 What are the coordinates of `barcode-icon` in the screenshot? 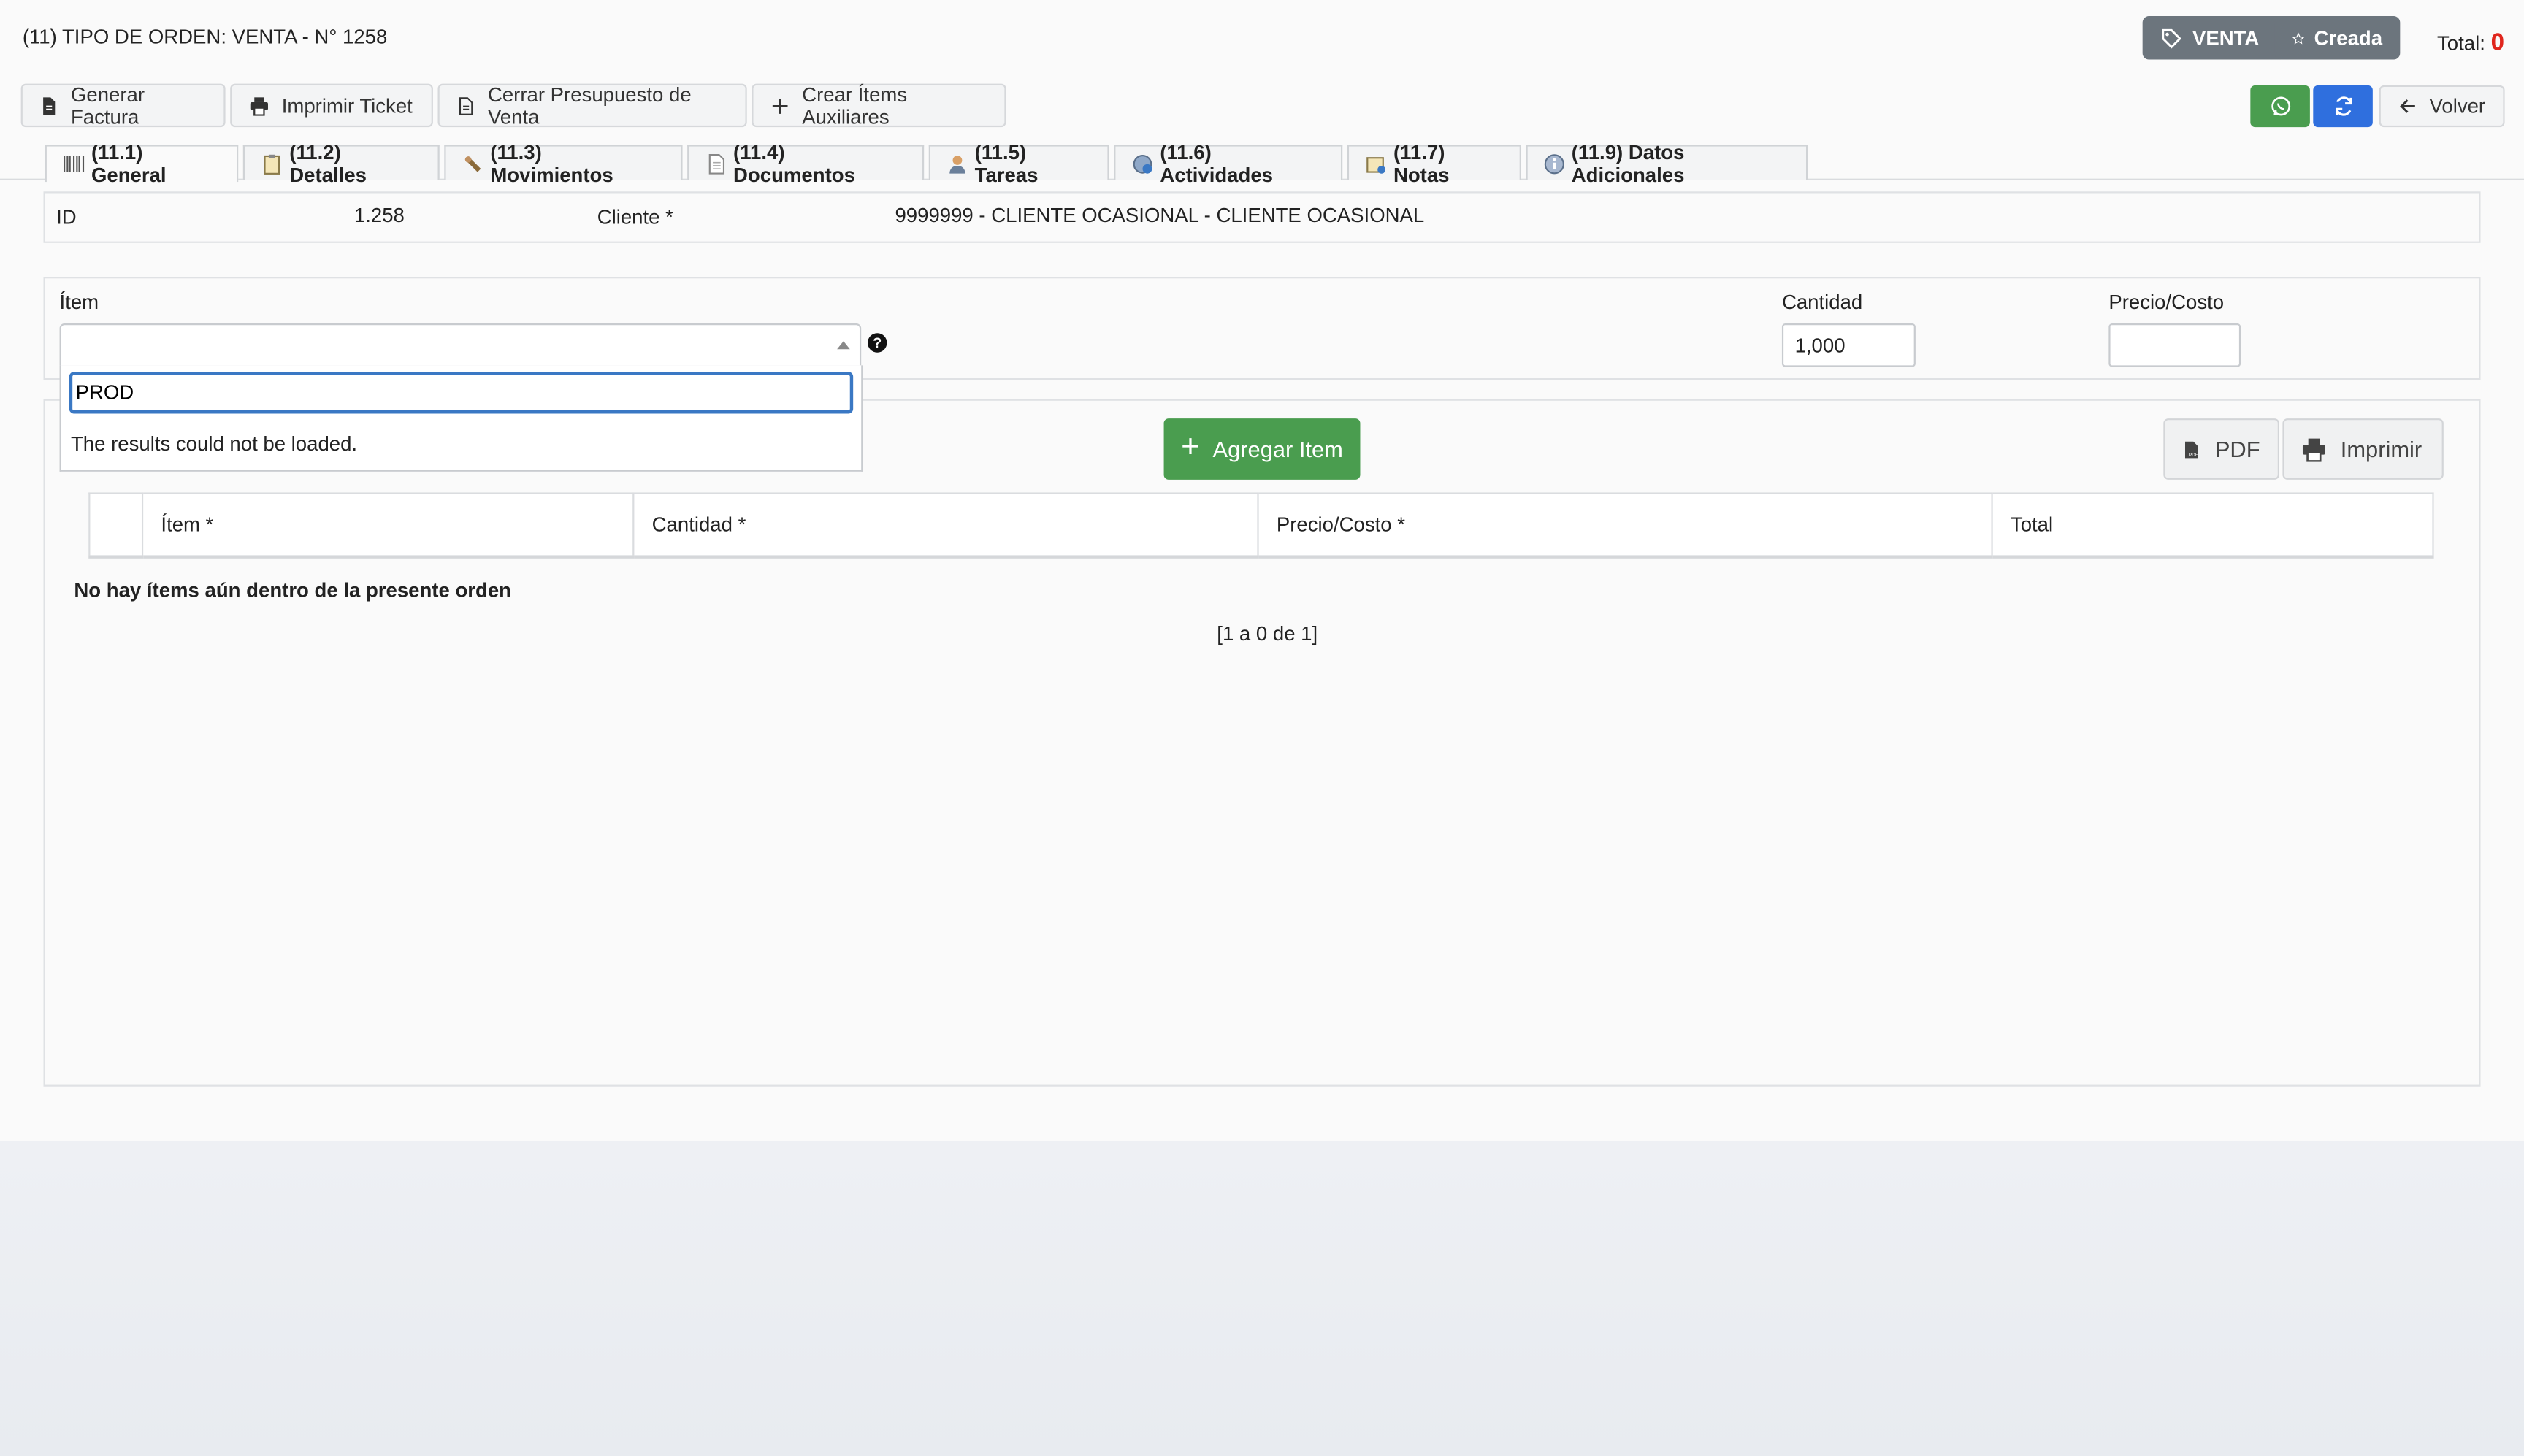 It's located at (74, 164).